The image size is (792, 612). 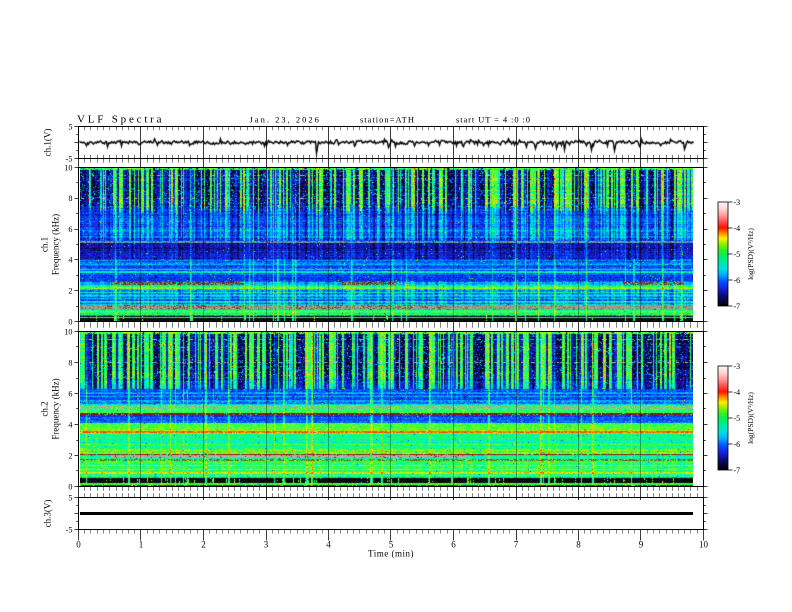 I want to click on svg-text: station=ATH, so click(x=387, y=120).